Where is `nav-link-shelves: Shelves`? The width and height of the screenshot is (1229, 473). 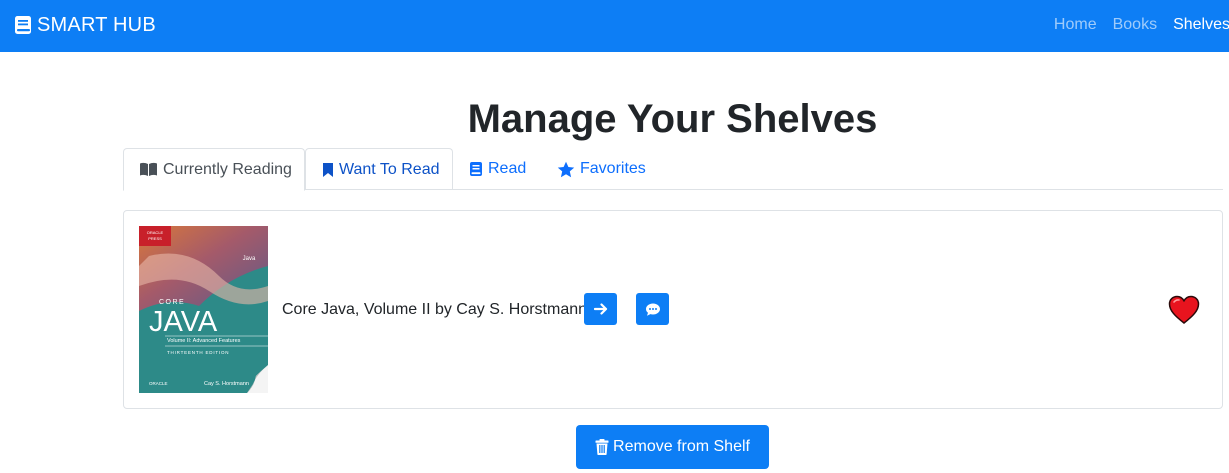
nav-link-shelves: Shelves is located at coordinates (1201, 25).